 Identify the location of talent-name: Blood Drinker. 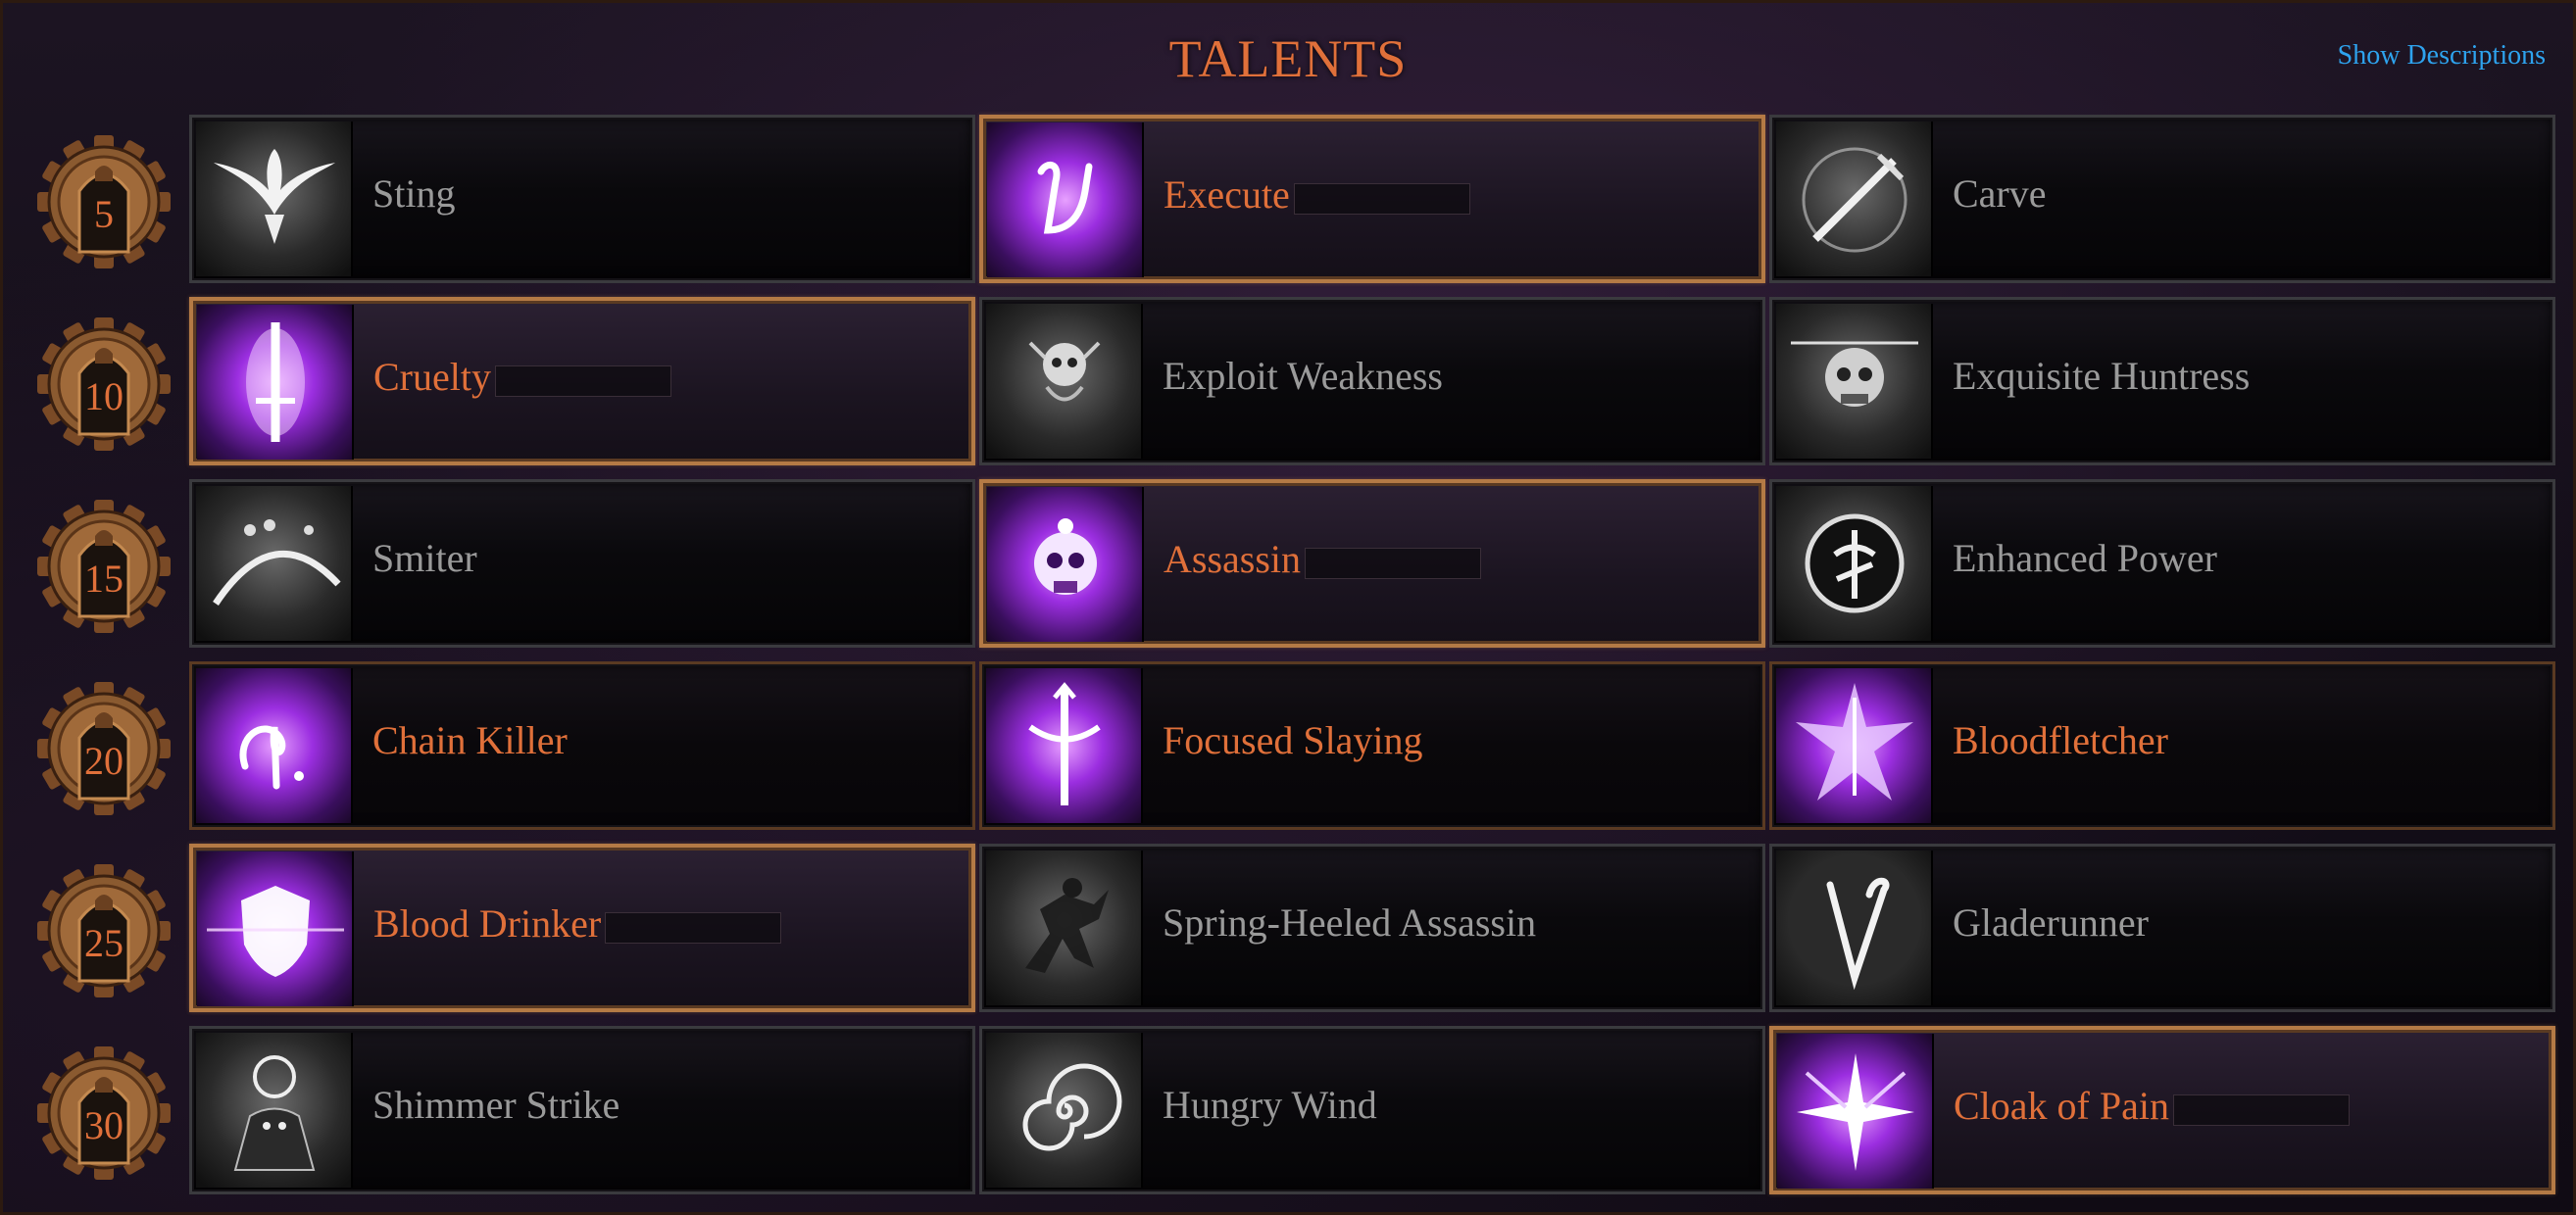
(487, 923).